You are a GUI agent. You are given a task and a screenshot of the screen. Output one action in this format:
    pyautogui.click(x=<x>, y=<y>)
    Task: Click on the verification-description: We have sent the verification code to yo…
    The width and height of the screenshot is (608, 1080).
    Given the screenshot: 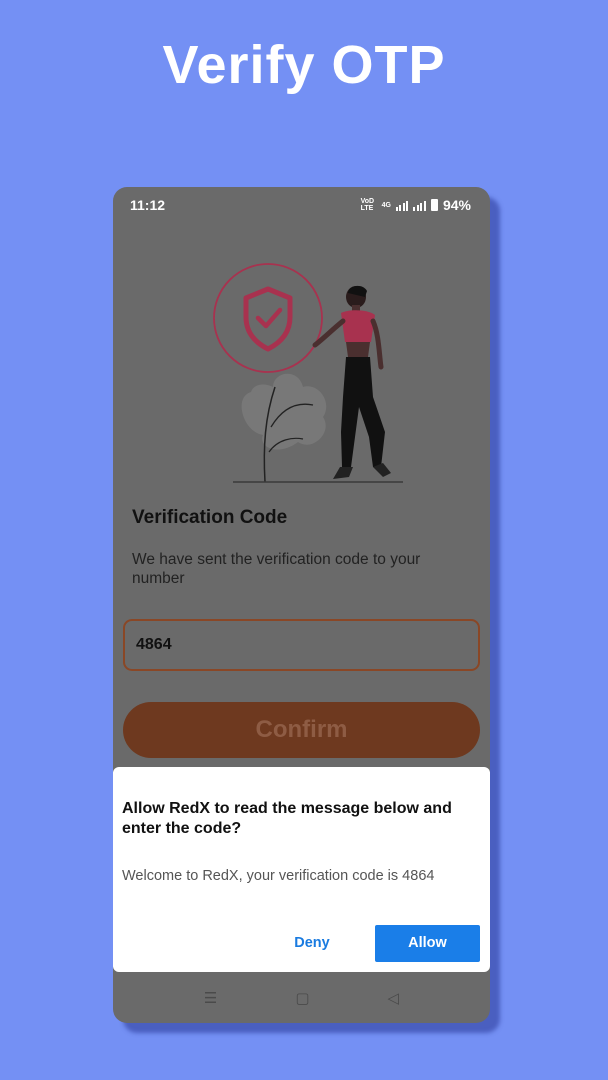 What is the action you would take?
    pyautogui.click(x=276, y=569)
    